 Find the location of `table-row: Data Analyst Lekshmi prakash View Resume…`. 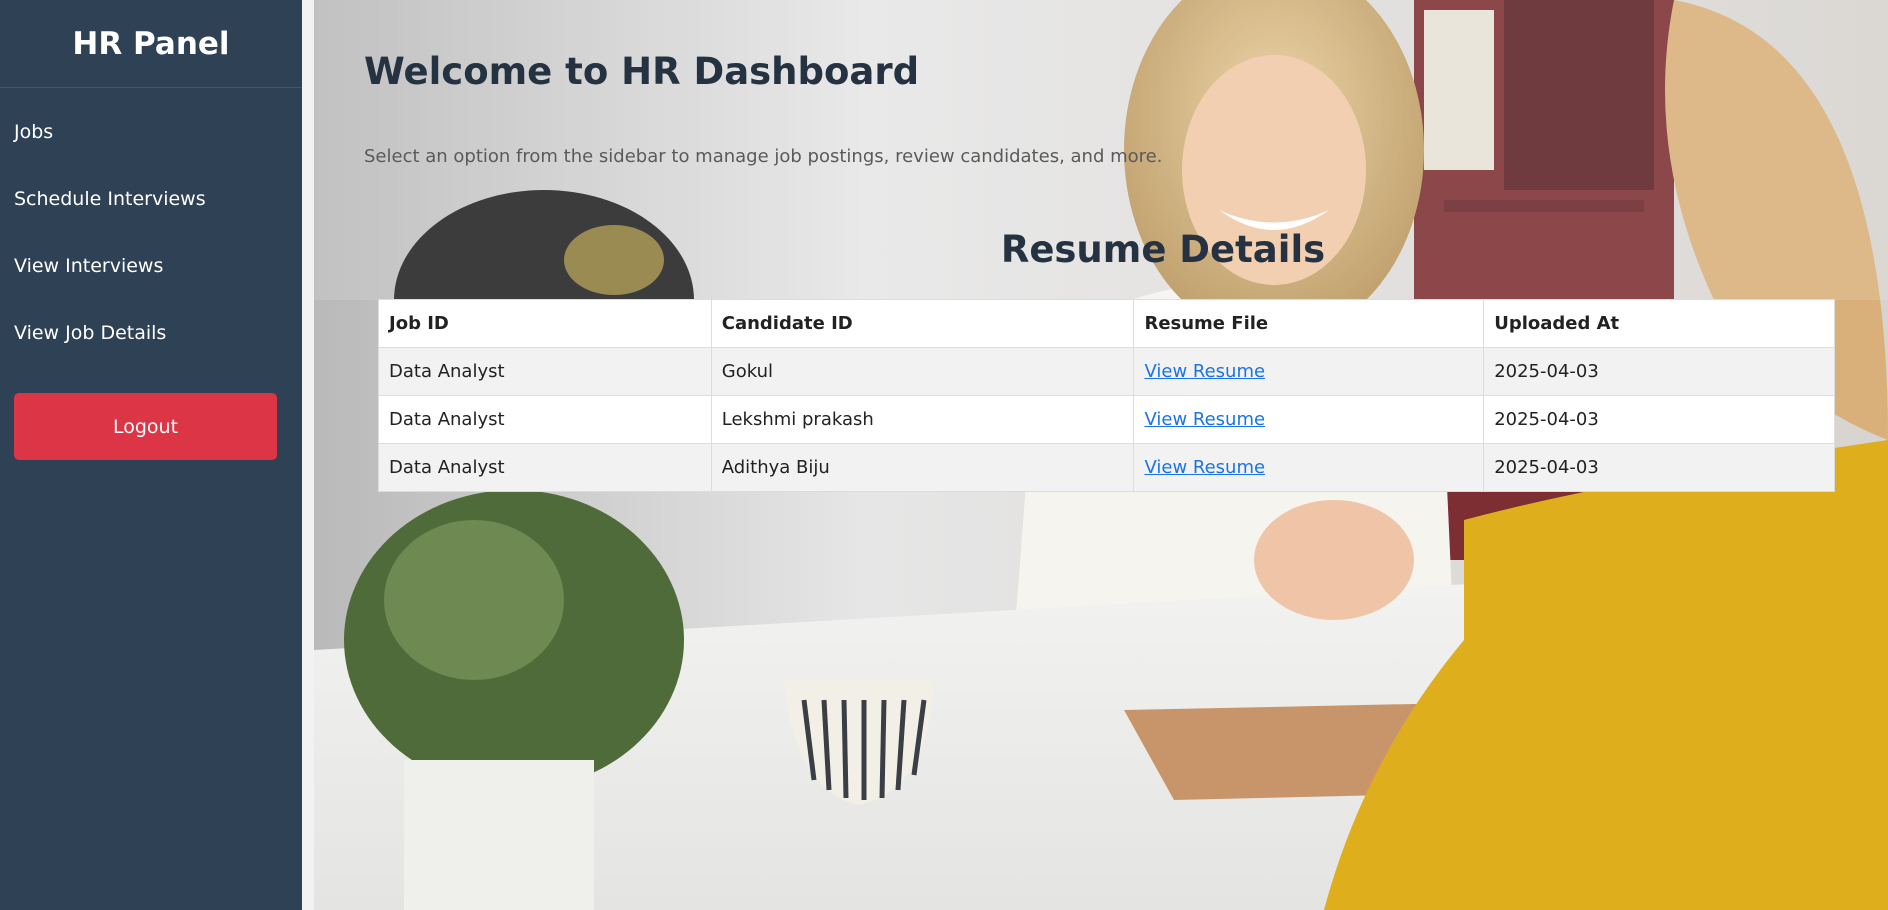

table-row: Data Analyst Lekshmi prakash View Resume… is located at coordinates (1106, 419).